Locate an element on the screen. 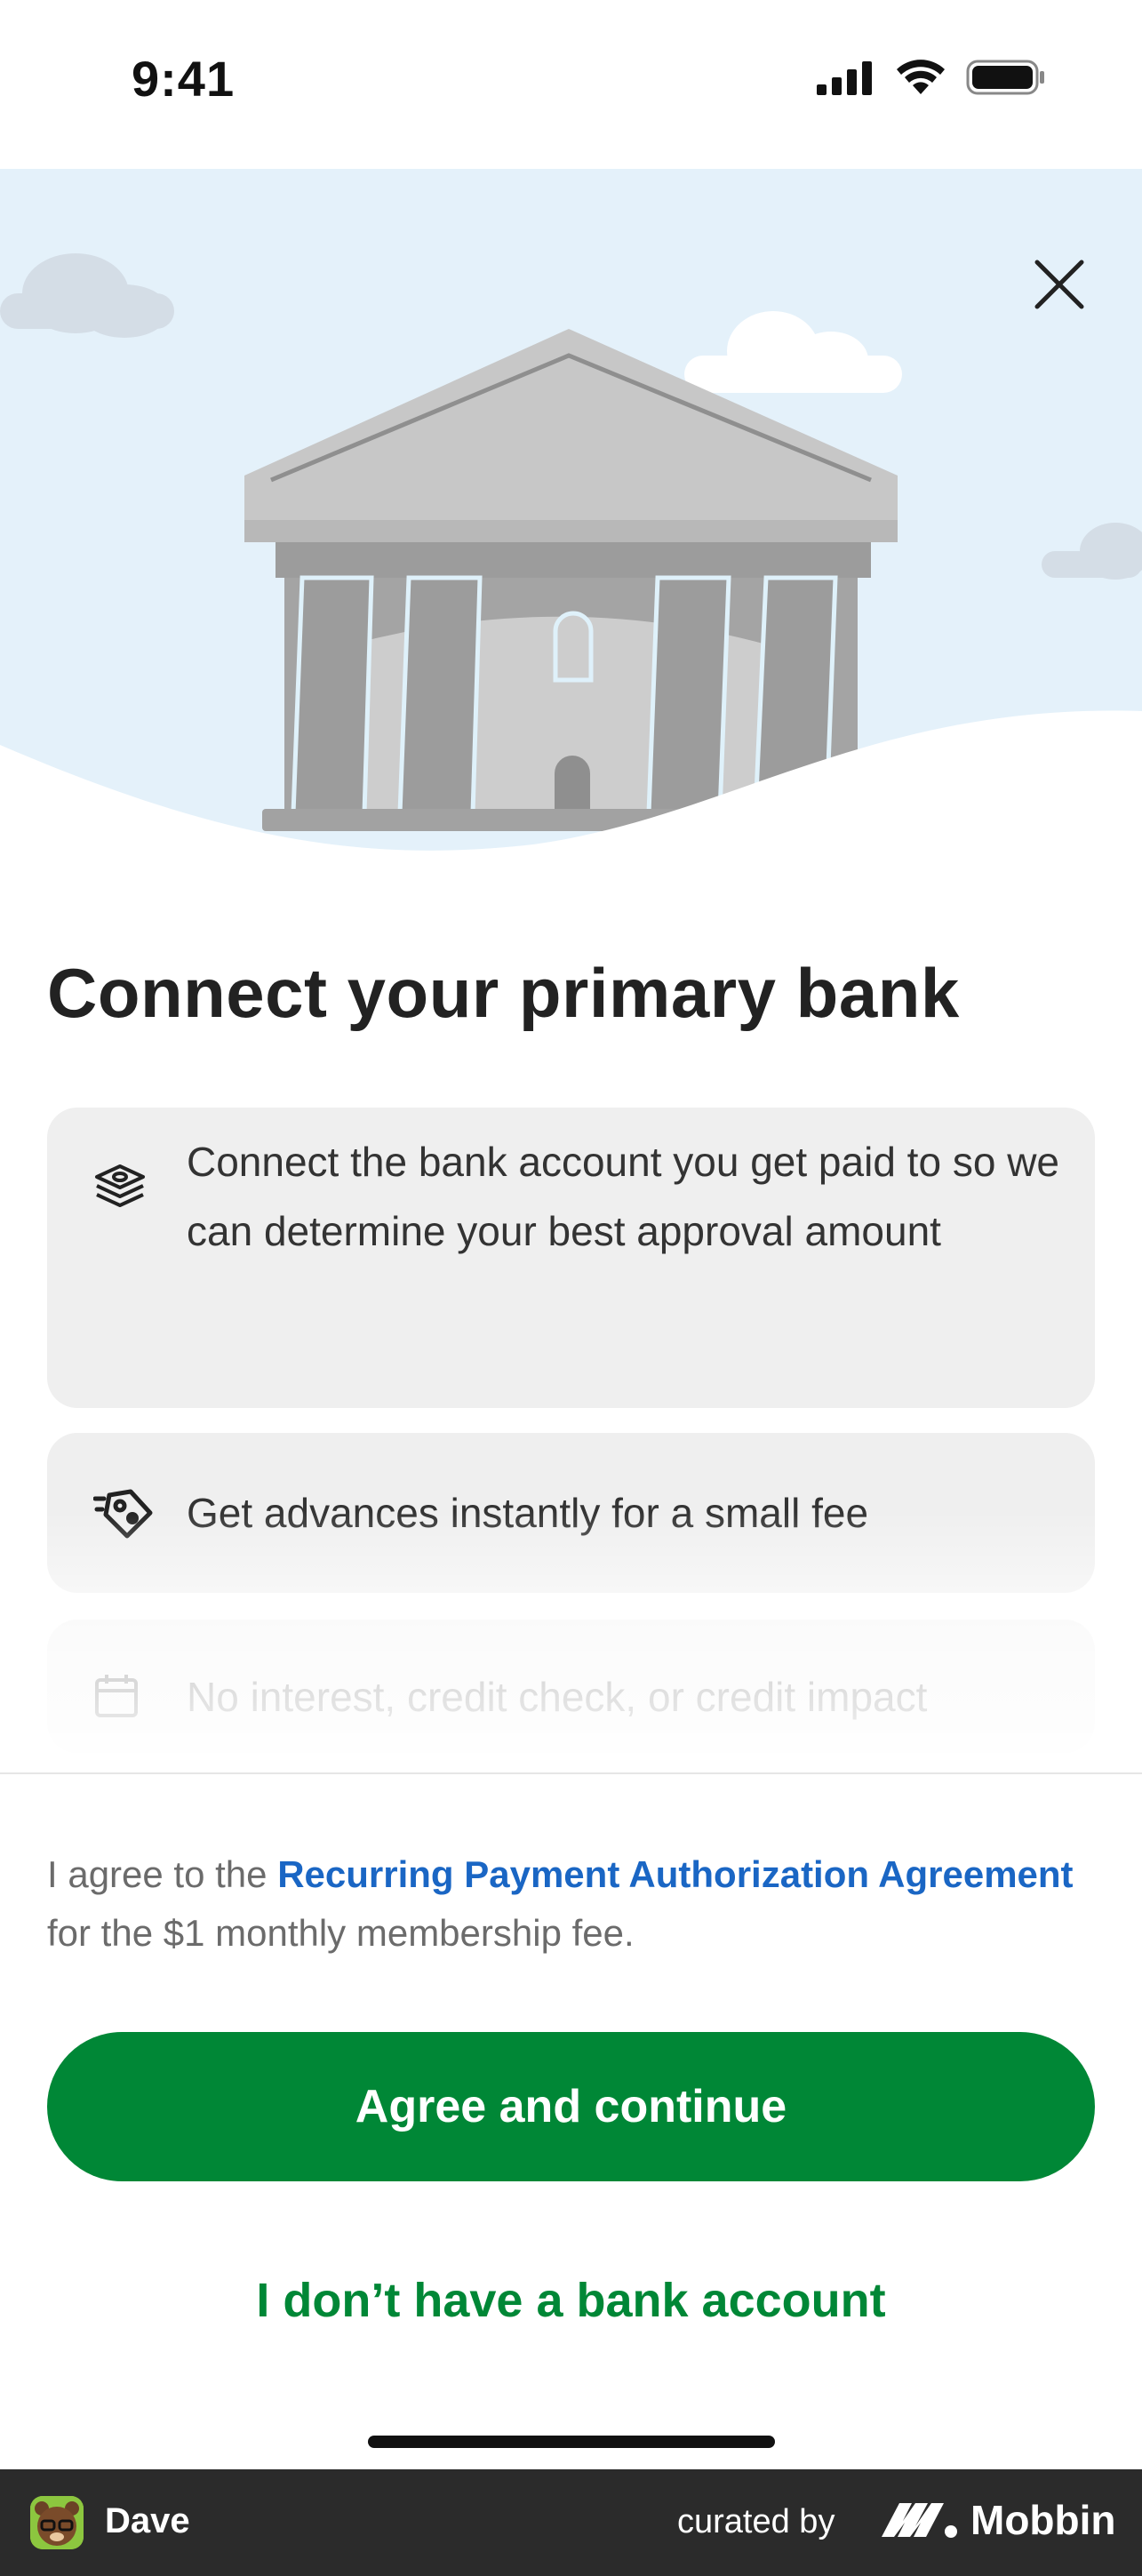 Image resolution: width=1142 pixels, height=2576 pixels. dave-bear-icon is located at coordinates (57, 2522).